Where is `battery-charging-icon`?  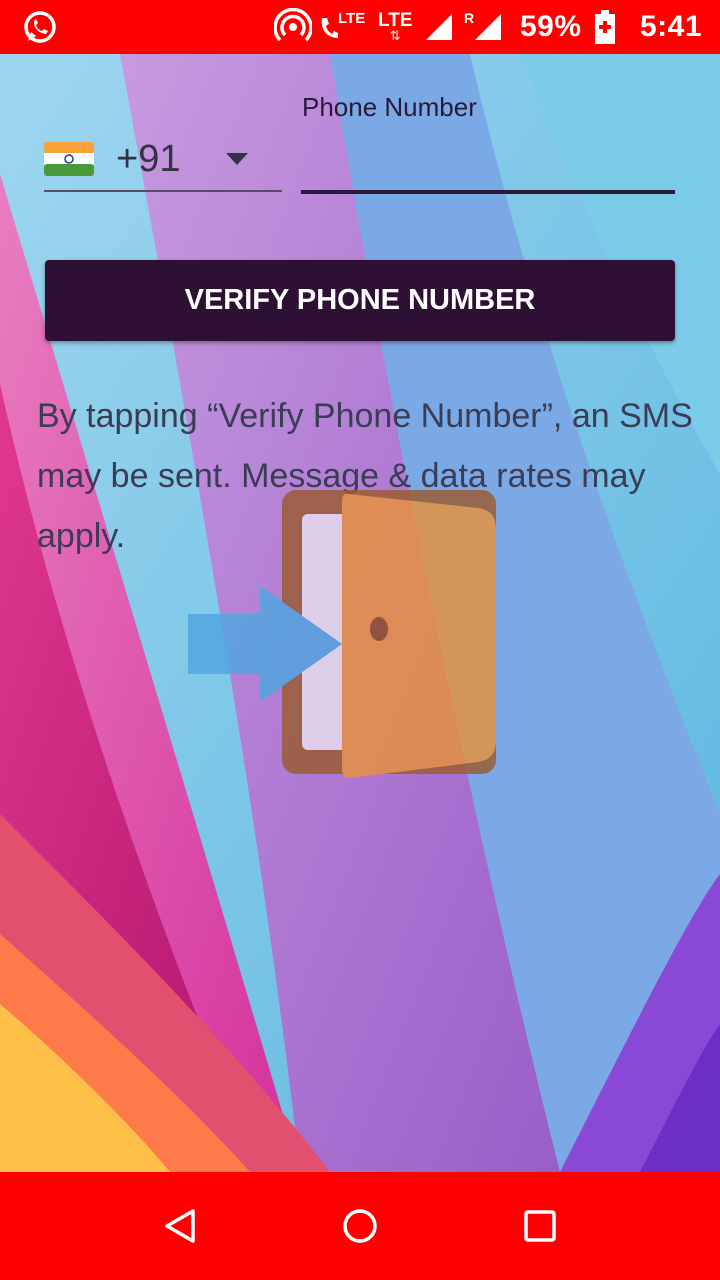
battery-charging-icon is located at coordinates (605, 27).